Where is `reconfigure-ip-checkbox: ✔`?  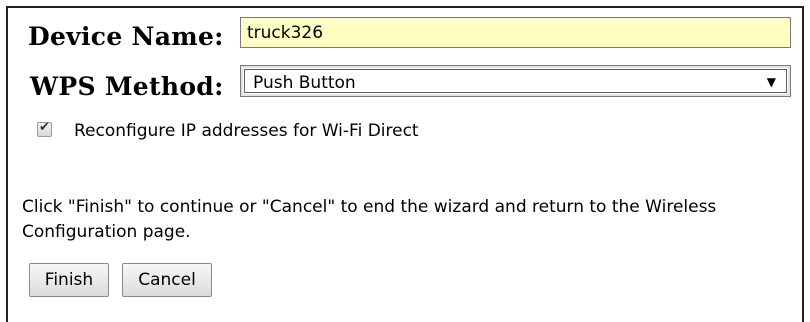
reconfigure-ip-checkbox: ✔ is located at coordinates (44, 128).